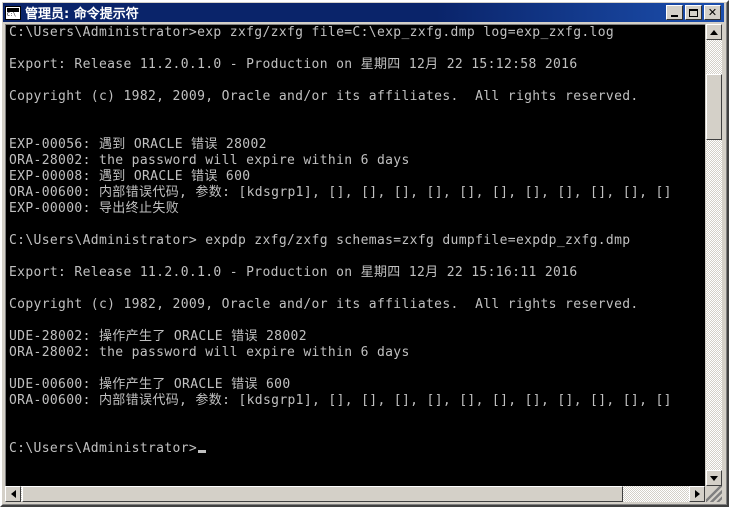 This screenshot has width=729, height=507. I want to click on horizontal-scroll-thumb, so click(322, 494).